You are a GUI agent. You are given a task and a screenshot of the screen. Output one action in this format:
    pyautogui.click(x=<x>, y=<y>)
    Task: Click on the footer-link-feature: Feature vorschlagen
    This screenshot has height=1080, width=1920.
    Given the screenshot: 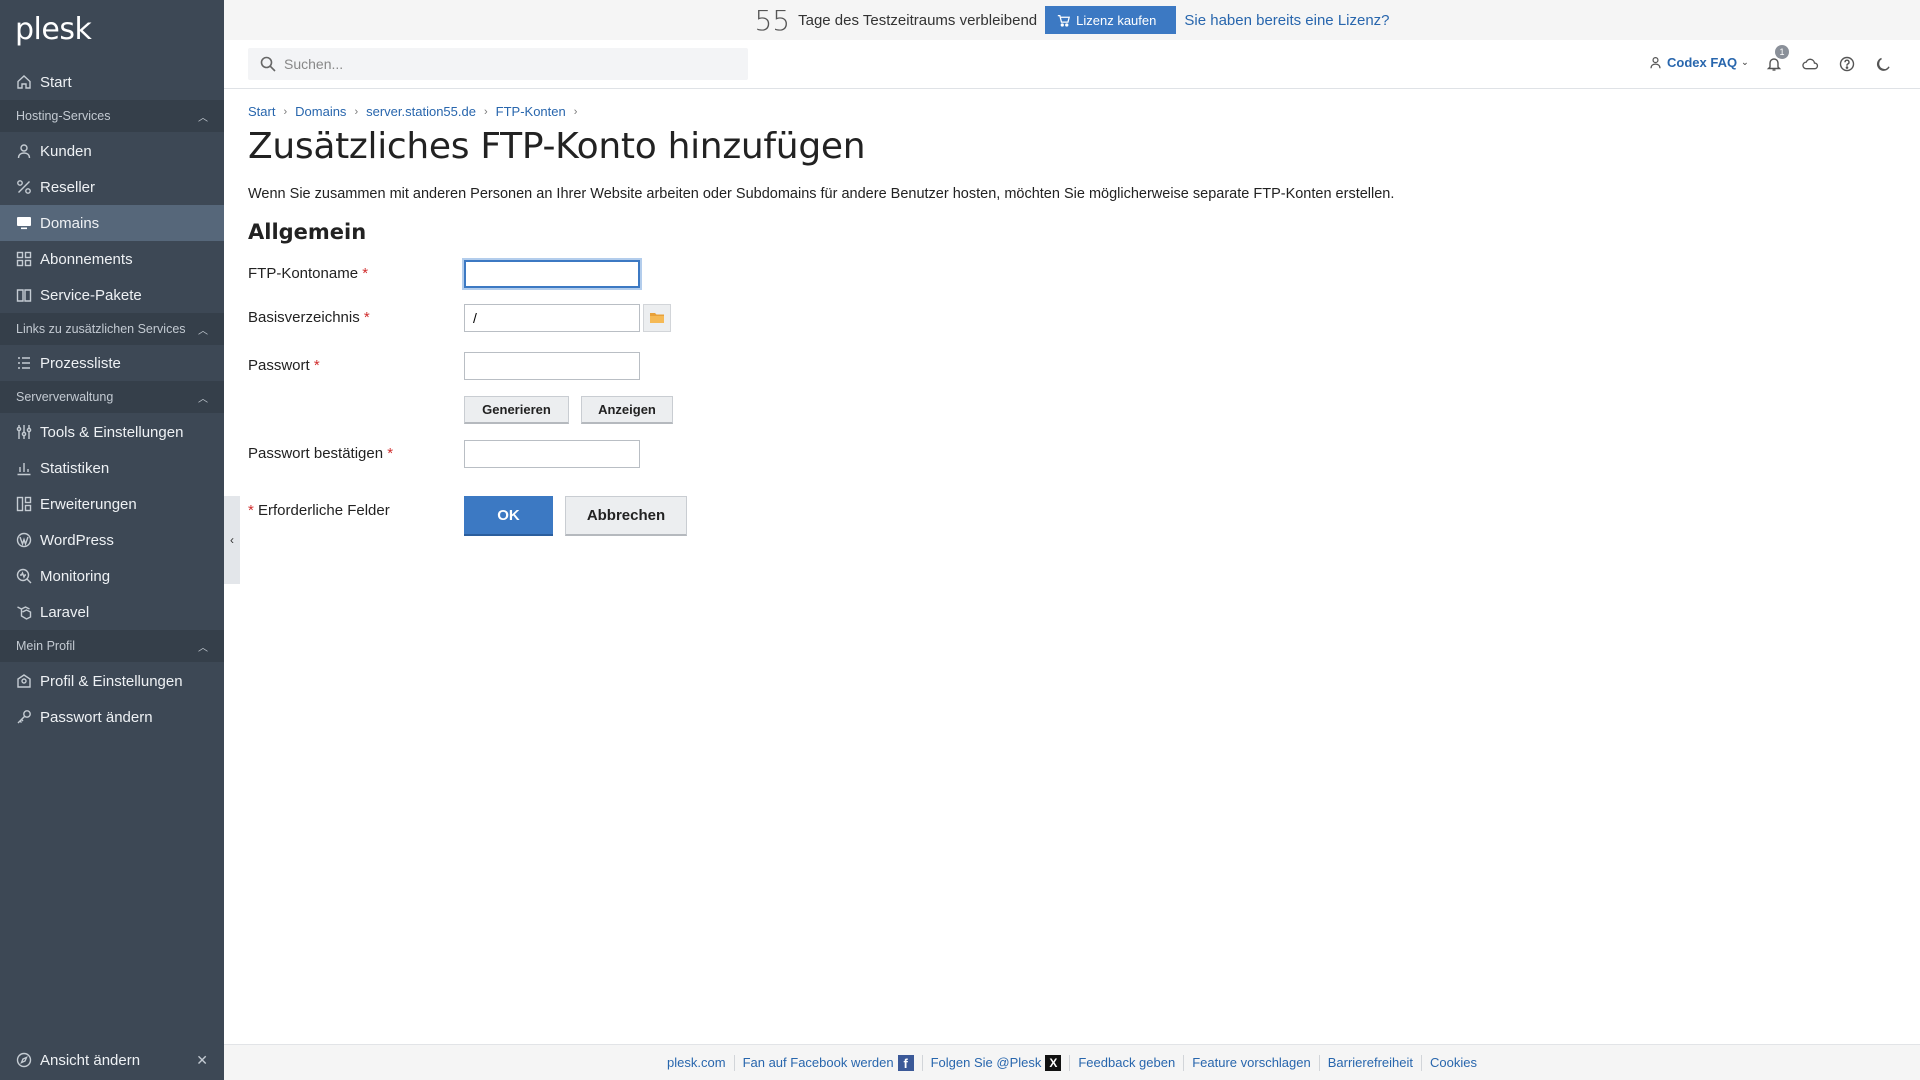 What is the action you would take?
    pyautogui.click(x=1251, y=1062)
    